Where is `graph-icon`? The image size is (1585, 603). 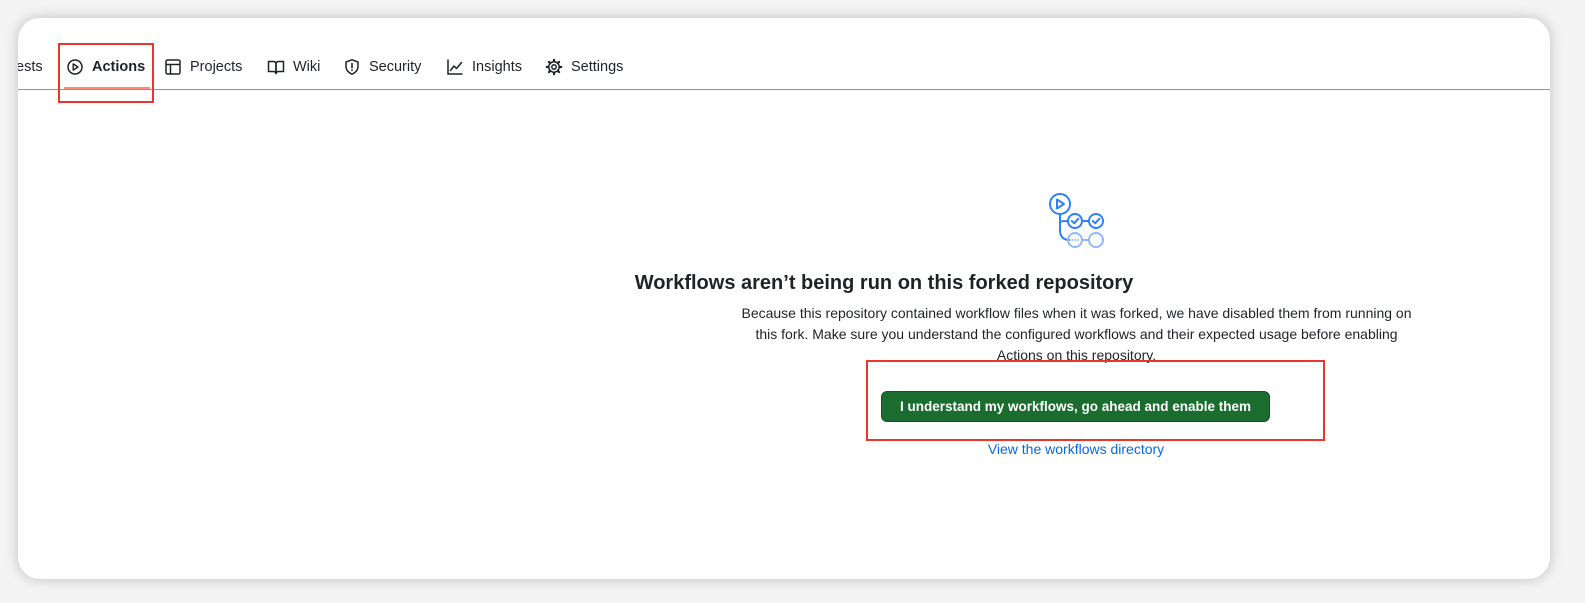 graph-icon is located at coordinates (455, 67).